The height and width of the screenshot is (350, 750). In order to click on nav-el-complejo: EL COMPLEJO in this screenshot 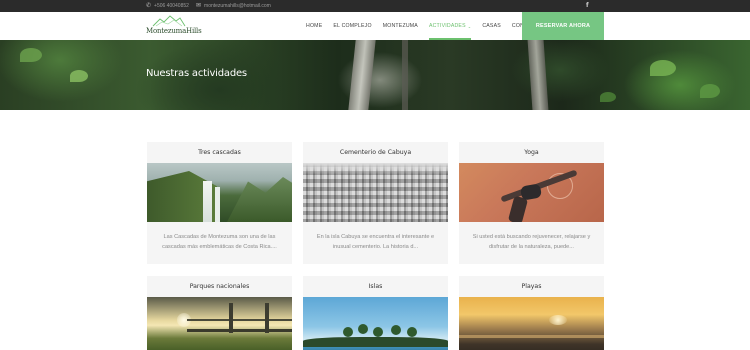, I will do `click(352, 26)`.